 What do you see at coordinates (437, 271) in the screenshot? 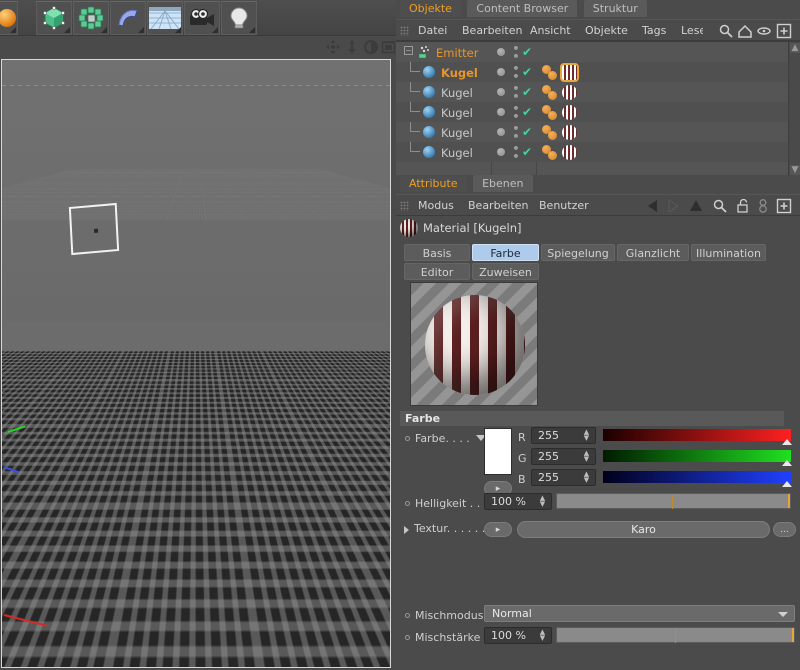
I see `tab-editor: Editor` at bounding box center [437, 271].